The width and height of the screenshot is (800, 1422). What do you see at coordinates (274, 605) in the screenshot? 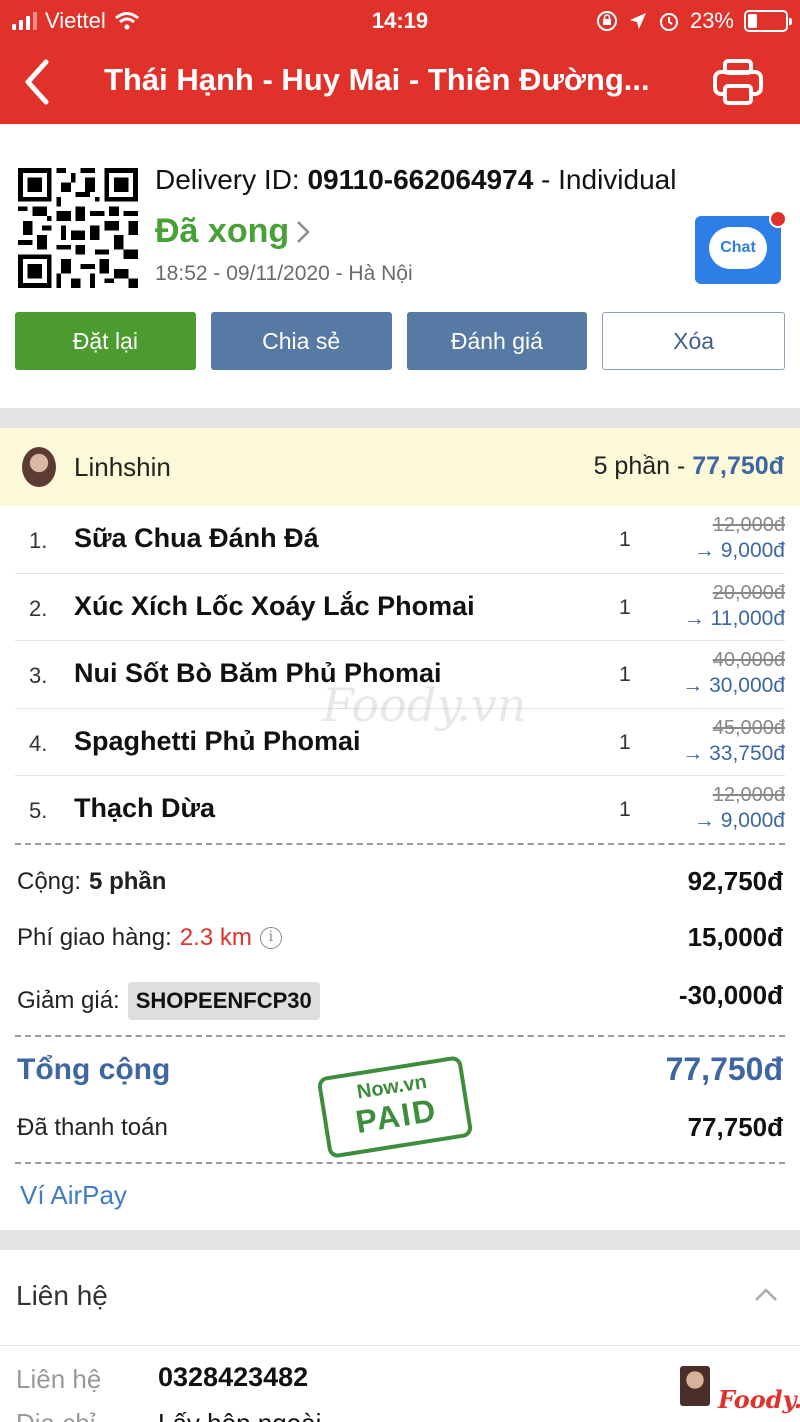
I see `item-name: Xúc Xích Lốc Xoáy Lắc Phomai` at bounding box center [274, 605].